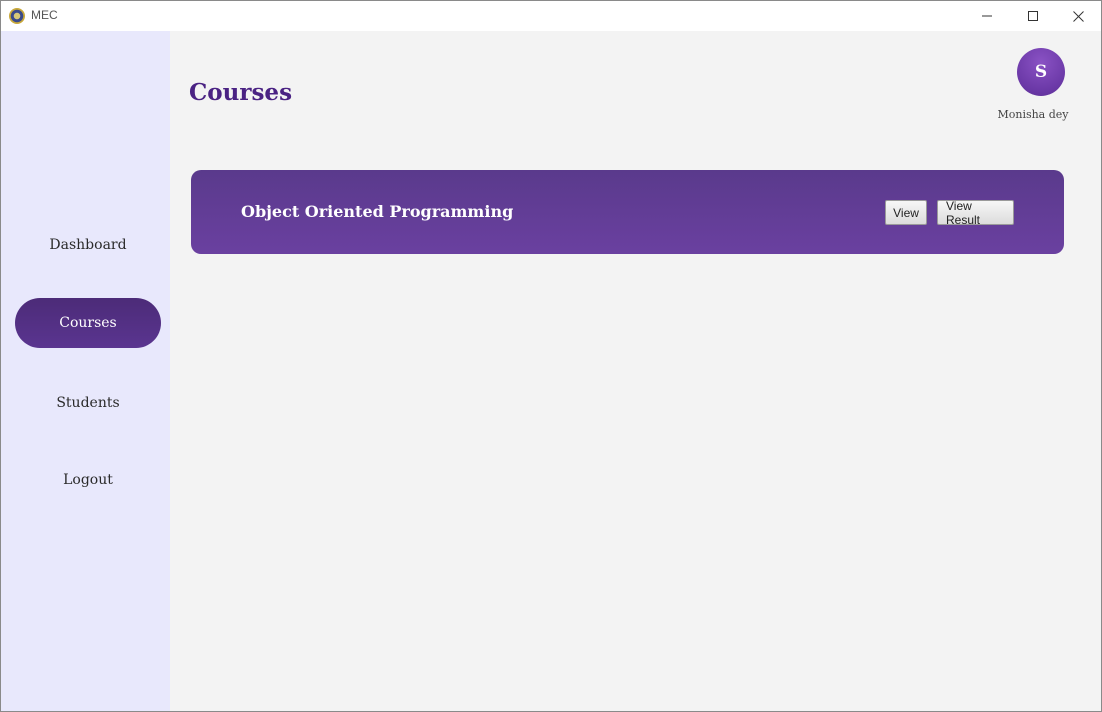  Describe the element at coordinates (377, 211) in the screenshot. I see `course-title: Object Oriented Programming` at that location.